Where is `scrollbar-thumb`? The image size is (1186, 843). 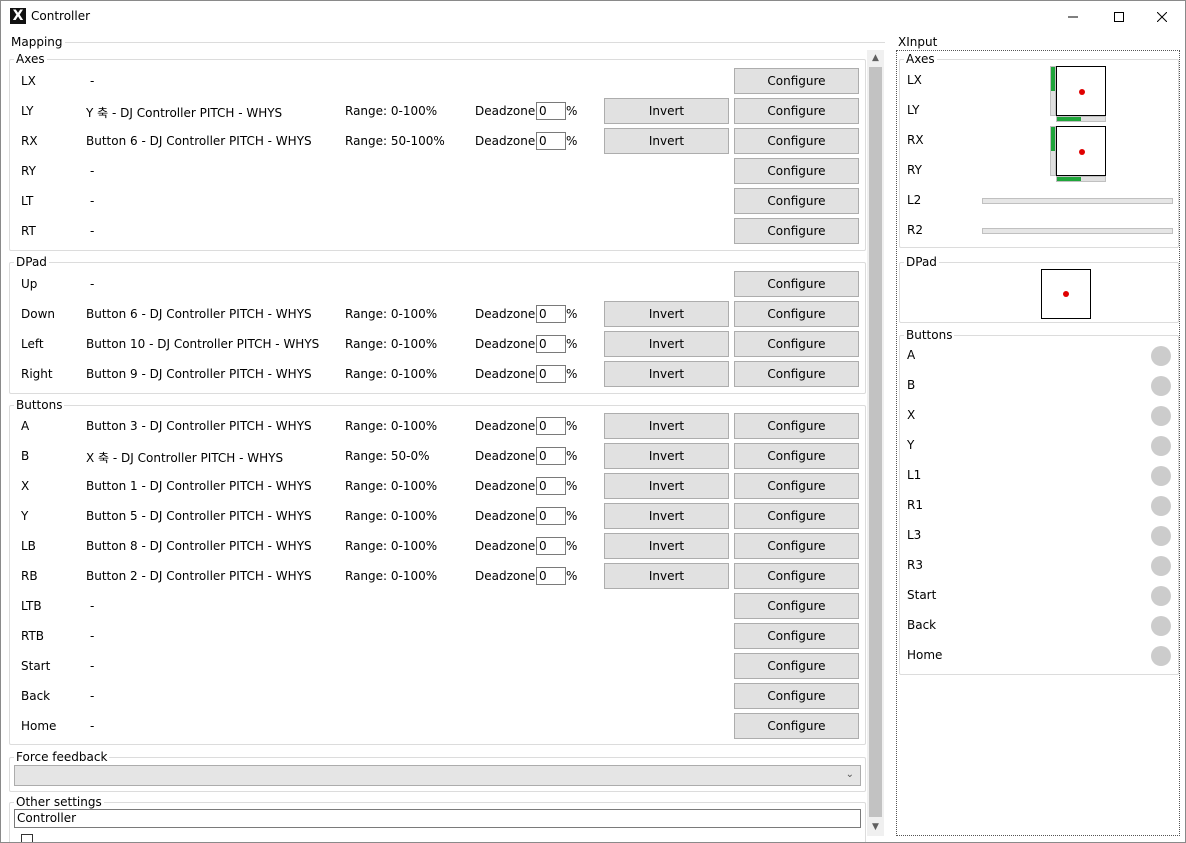
scrollbar-thumb is located at coordinates (875, 442).